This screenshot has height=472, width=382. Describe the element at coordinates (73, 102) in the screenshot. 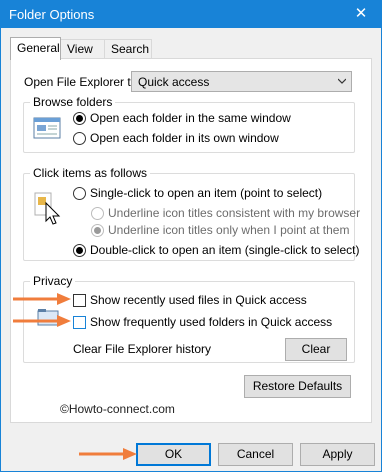

I see `browse-folders-legend: Browse folders` at that location.